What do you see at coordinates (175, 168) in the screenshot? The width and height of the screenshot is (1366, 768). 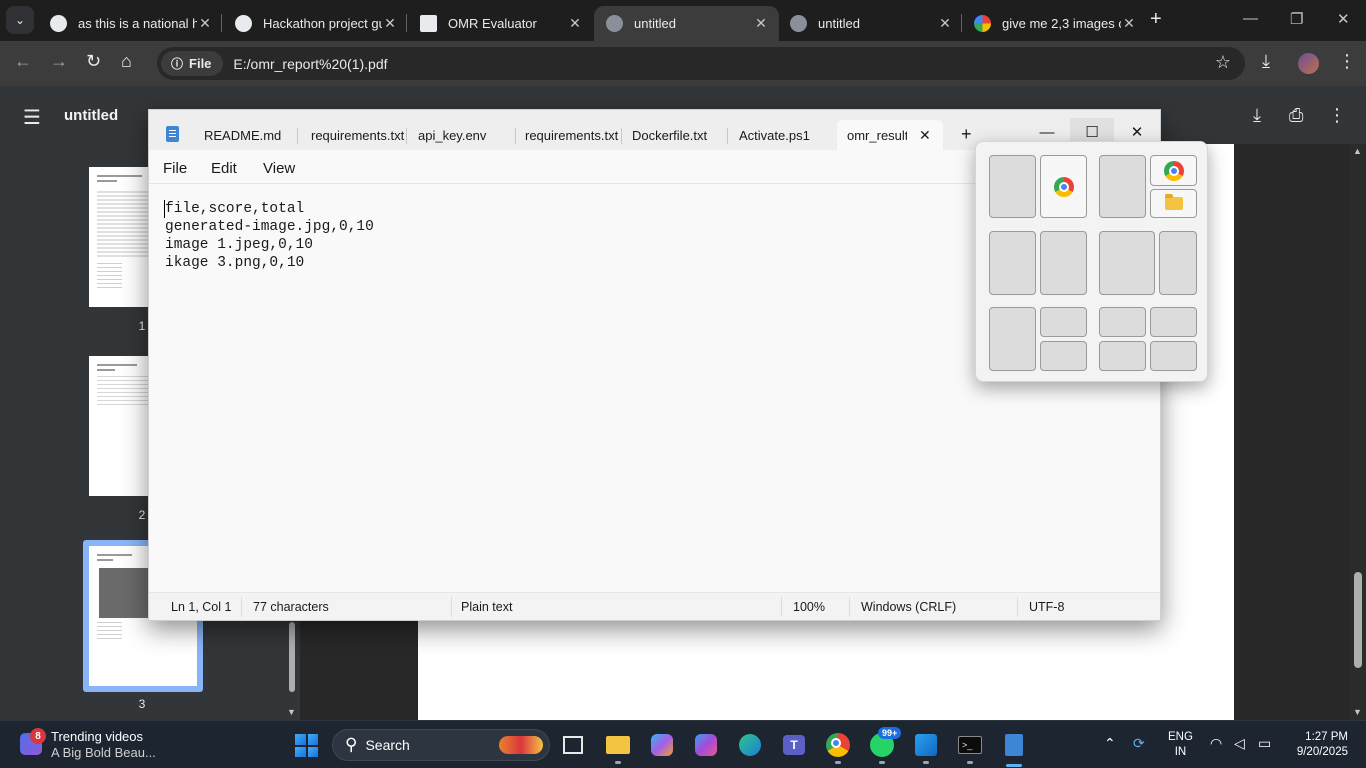 I see `menu-file: File` at bounding box center [175, 168].